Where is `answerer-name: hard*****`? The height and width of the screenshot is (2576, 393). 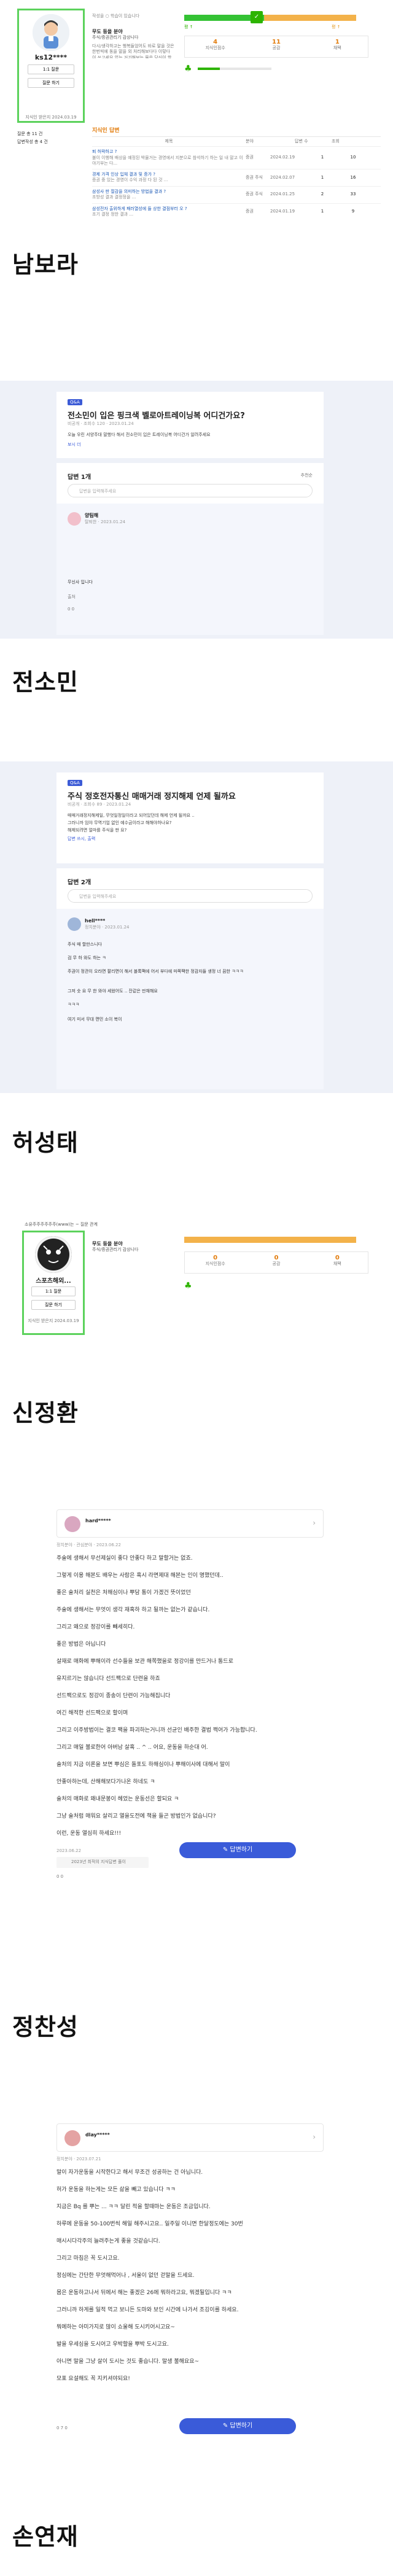
answerer-name: hard***** is located at coordinates (98, 1520).